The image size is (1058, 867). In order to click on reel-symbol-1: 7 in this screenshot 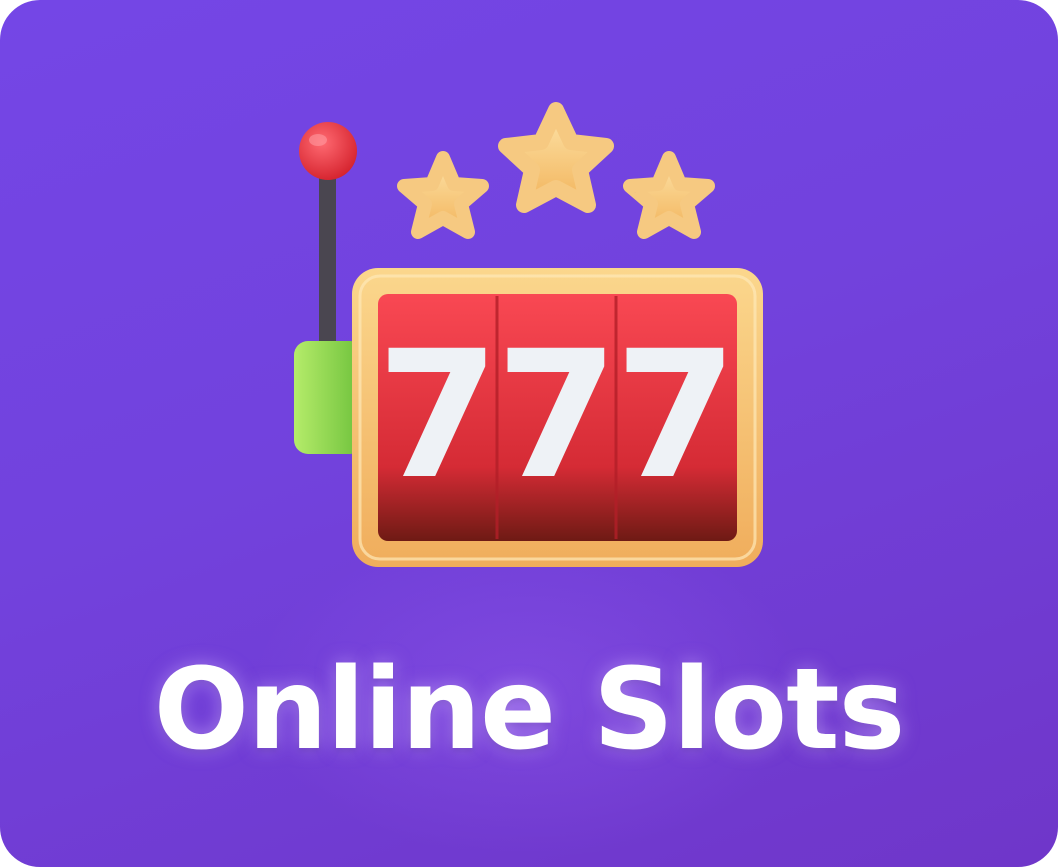, I will do `click(438, 415)`.